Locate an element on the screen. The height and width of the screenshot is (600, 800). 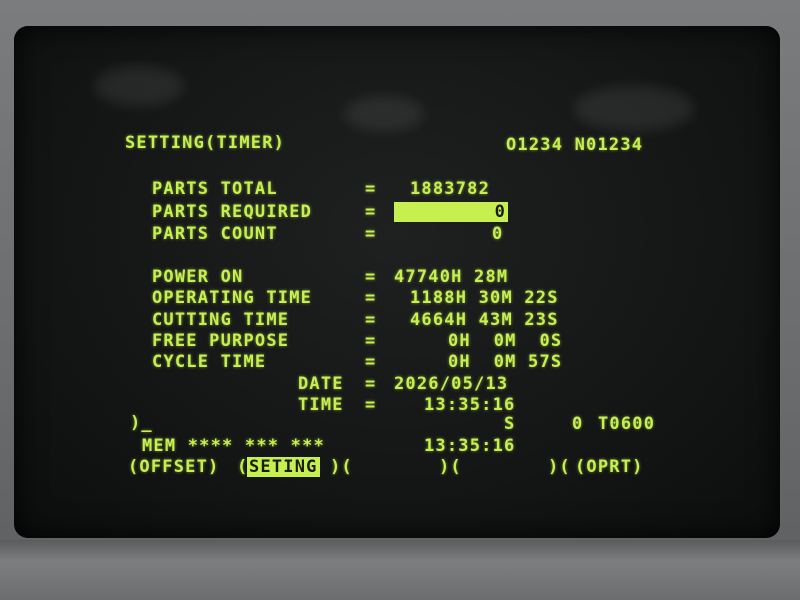
cutting-time-label: CUTTING TIME is located at coordinates (221, 320).